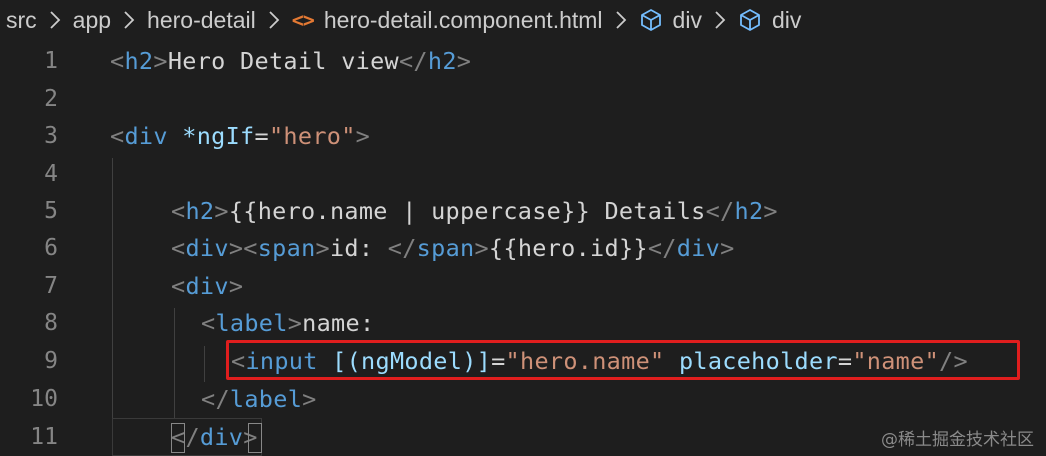  I want to click on breadcrumb-item-div-2: div, so click(769, 20).